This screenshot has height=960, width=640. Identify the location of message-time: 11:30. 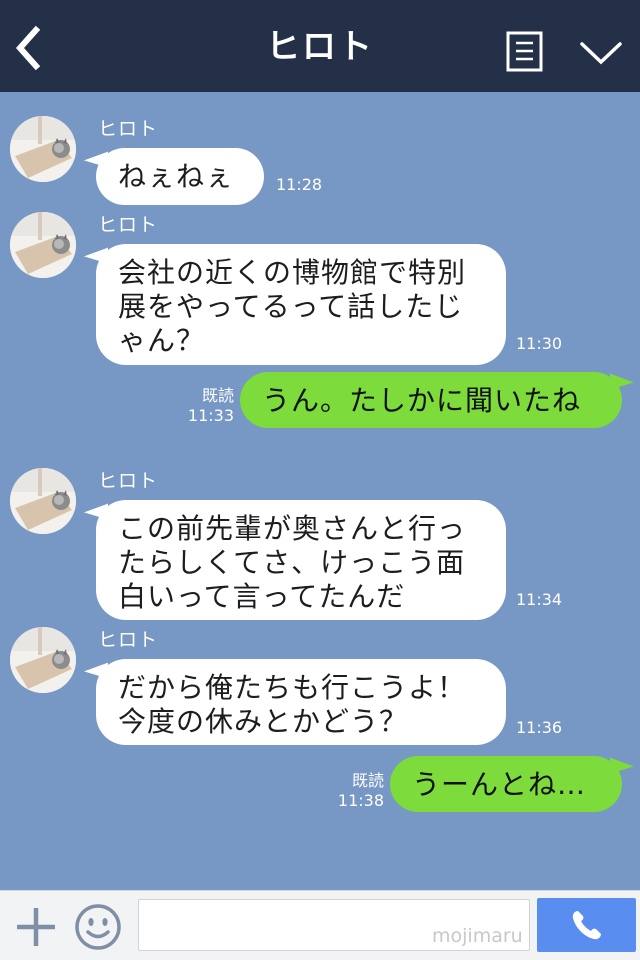
(539, 343).